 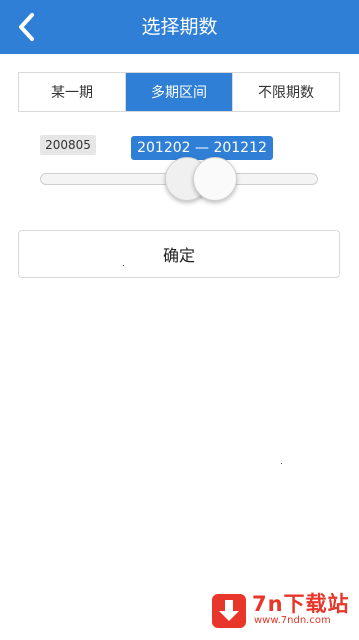 What do you see at coordinates (202, 148) in the screenshot?
I see `selected-range-label: 201202 — 201212` at bounding box center [202, 148].